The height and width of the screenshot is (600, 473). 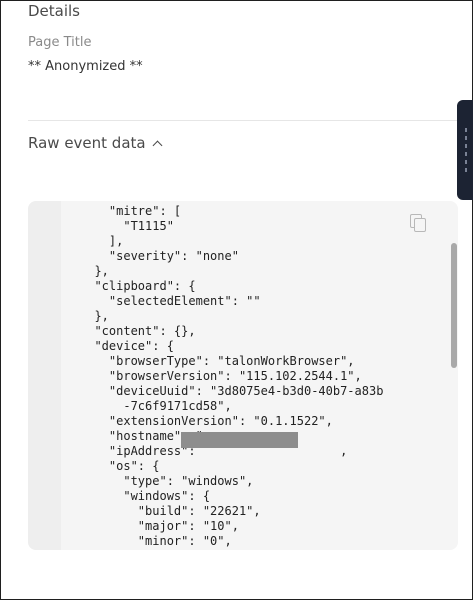 What do you see at coordinates (159, 256) in the screenshot?
I see `code-line: "severity": "none"` at bounding box center [159, 256].